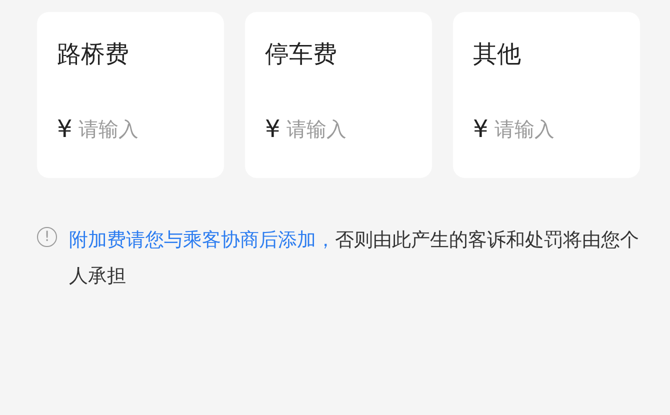  I want to click on notice-text: 附加费请您与乘客协商后添加，否则由此产生的客诉和处罚将由您个人承担, so click(354, 258).